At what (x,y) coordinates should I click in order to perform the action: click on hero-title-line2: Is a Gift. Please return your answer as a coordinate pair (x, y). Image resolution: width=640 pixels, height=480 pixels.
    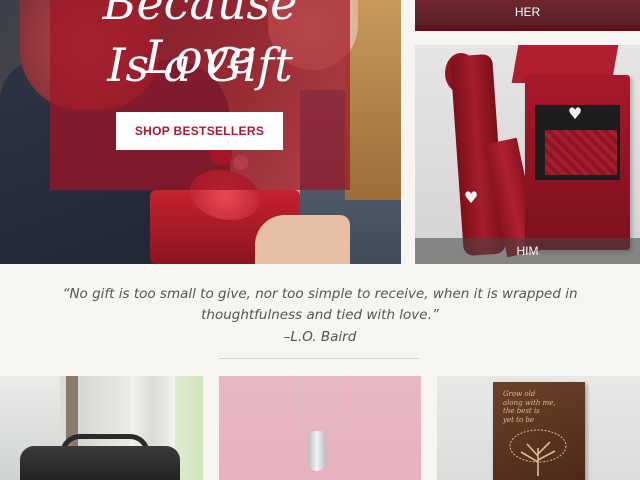
    Looking at the image, I should click on (200, 65).